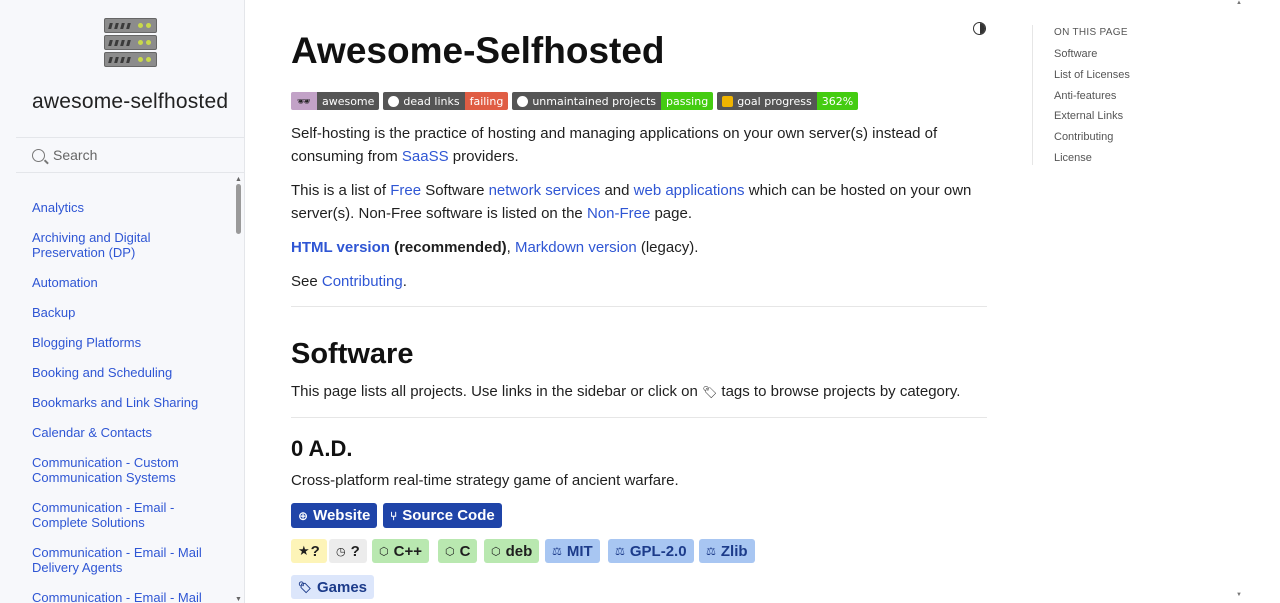 The image size is (1280, 603). I want to click on sidebar-item-email-mail: Communication - Email - Mail, so click(129, 596).